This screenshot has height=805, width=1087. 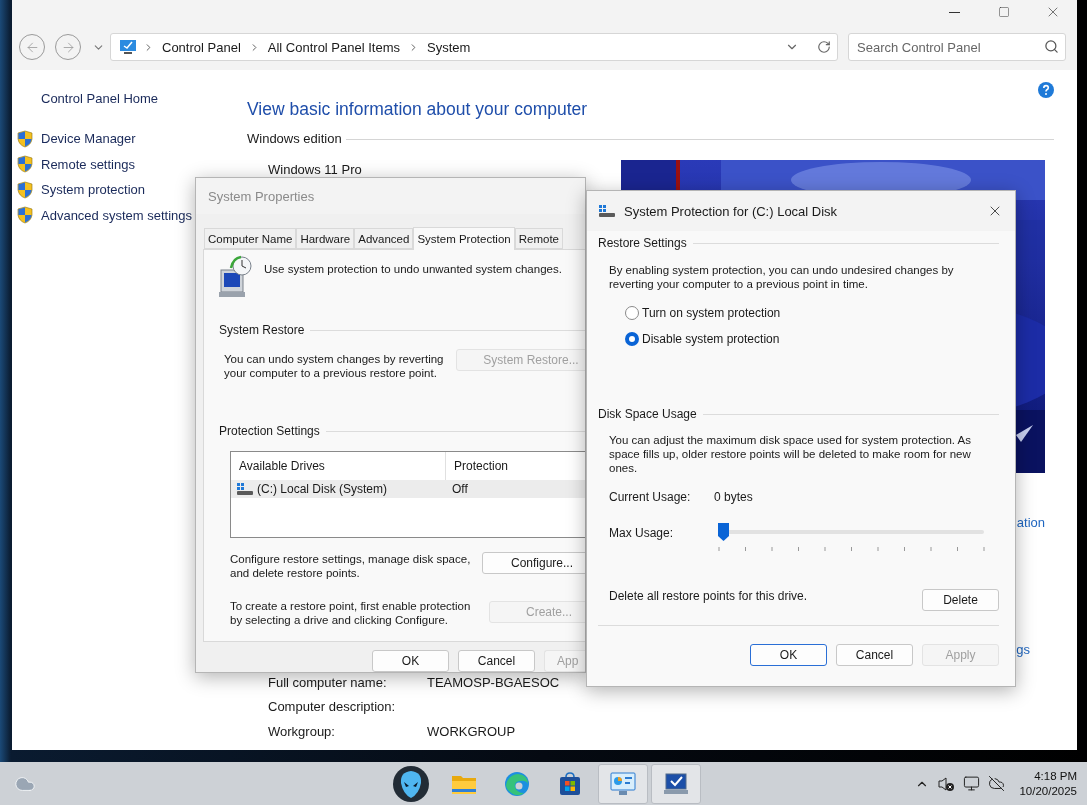 I want to click on speaker-muted-icon, so click(x=946, y=783).